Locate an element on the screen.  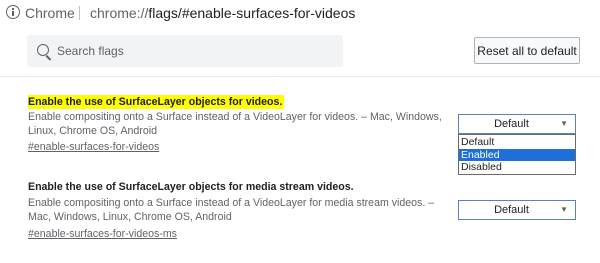
flag-state-dropdown: Default Enabled Disabled is located at coordinates (517, 154).